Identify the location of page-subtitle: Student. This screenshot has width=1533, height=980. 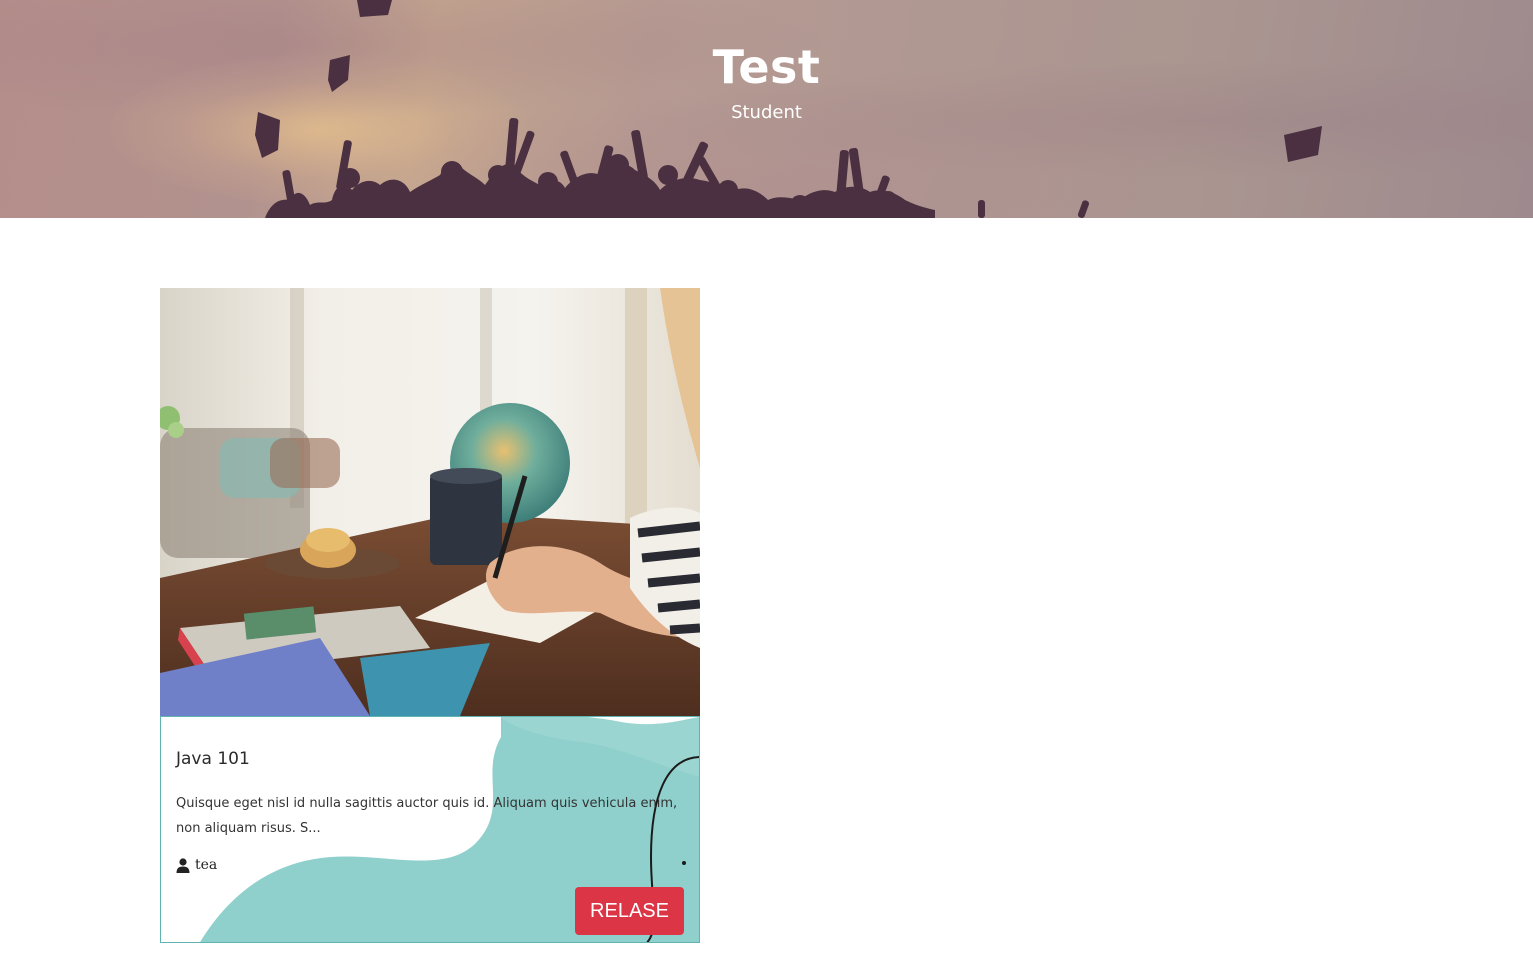
(766, 112).